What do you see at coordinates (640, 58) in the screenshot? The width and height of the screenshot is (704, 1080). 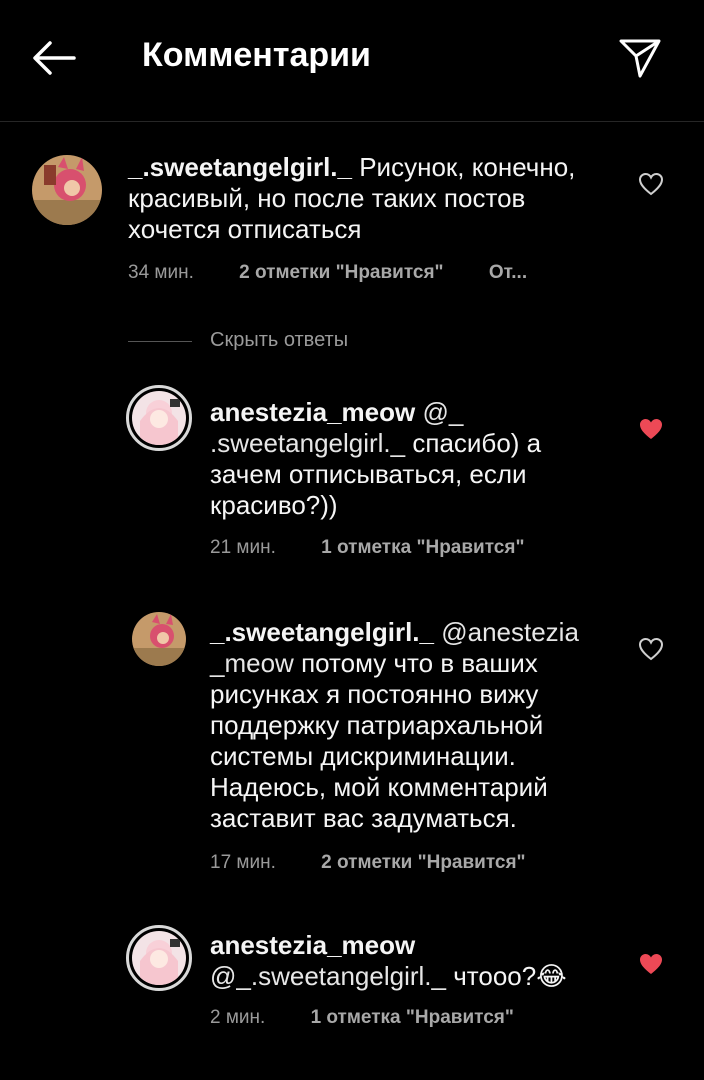 I see `paper-plane-icon` at bounding box center [640, 58].